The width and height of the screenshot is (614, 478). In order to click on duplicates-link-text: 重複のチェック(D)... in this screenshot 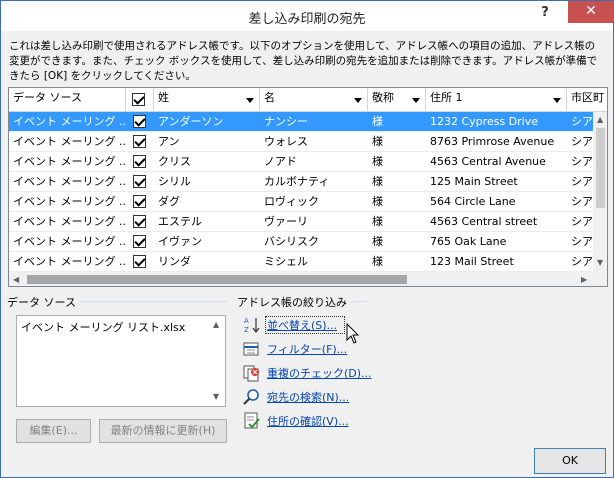, I will do `click(319, 373)`.